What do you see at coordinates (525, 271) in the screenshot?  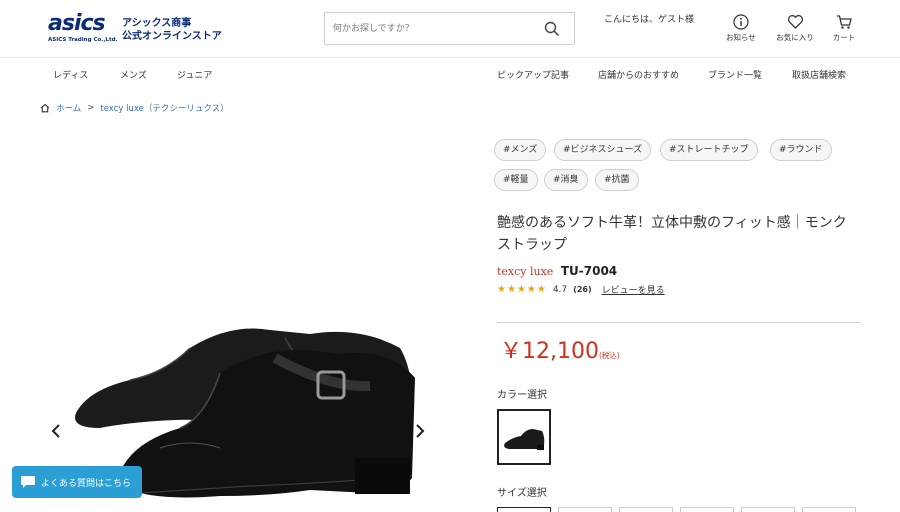 I see `product-brand: texcy luxe` at bounding box center [525, 271].